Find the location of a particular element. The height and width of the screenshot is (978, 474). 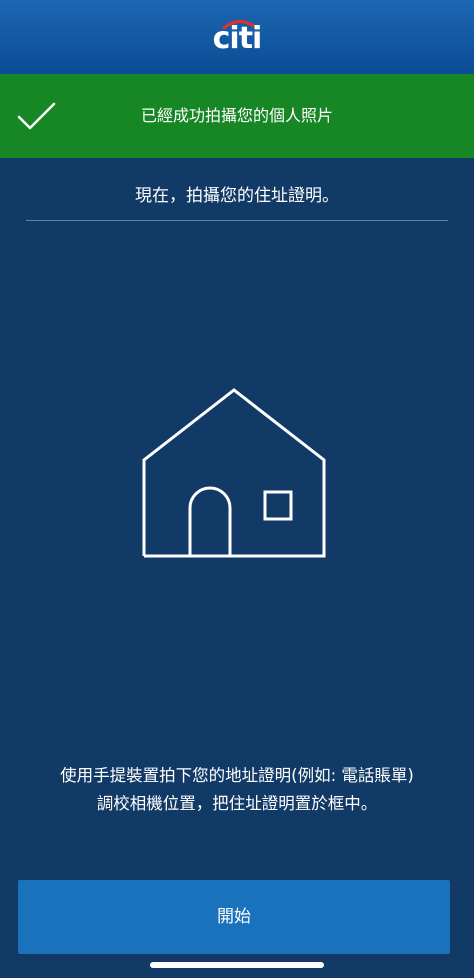

logo-text: citi is located at coordinates (237, 38).